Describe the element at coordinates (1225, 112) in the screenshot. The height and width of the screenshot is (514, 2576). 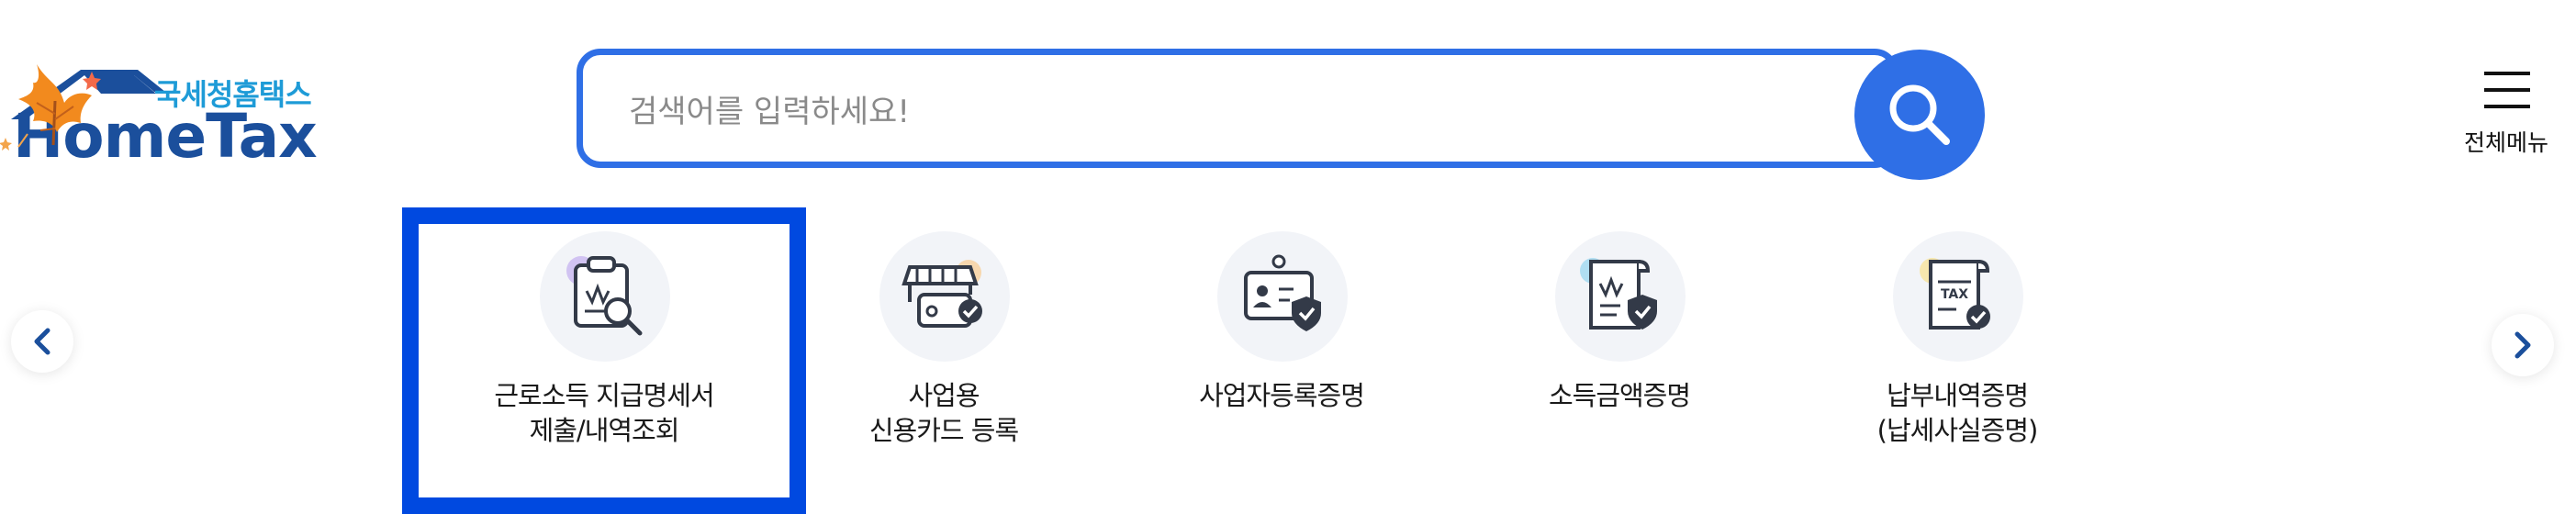
I see `search-input` at that location.